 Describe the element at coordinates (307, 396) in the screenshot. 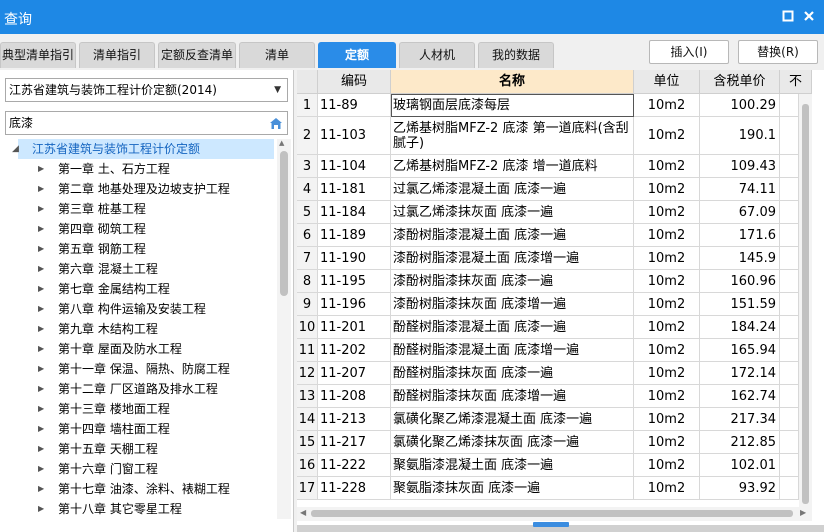

I see `cell-num: 13` at that location.